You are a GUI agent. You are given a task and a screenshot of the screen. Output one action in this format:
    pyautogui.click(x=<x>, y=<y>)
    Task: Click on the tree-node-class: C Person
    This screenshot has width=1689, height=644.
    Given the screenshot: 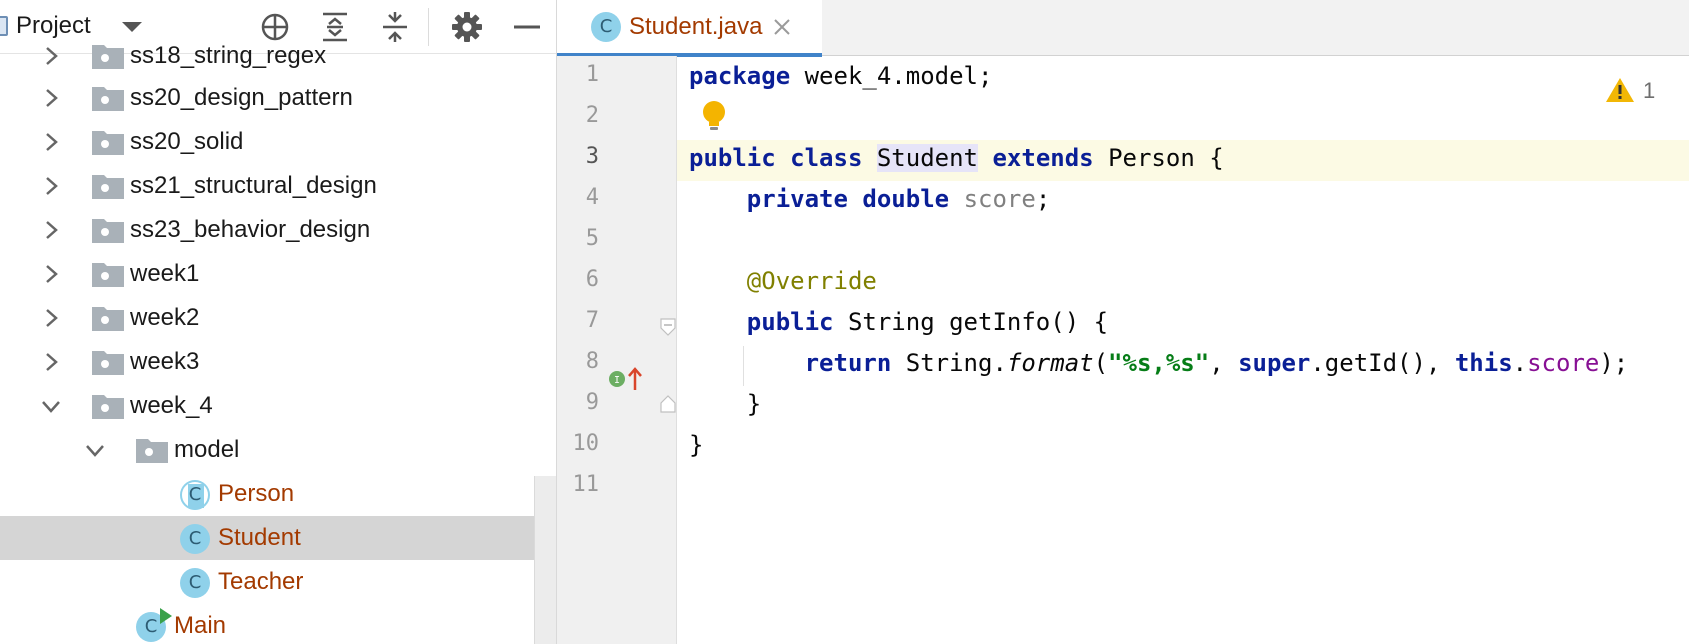 What is the action you would take?
    pyautogui.click(x=278, y=494)
    